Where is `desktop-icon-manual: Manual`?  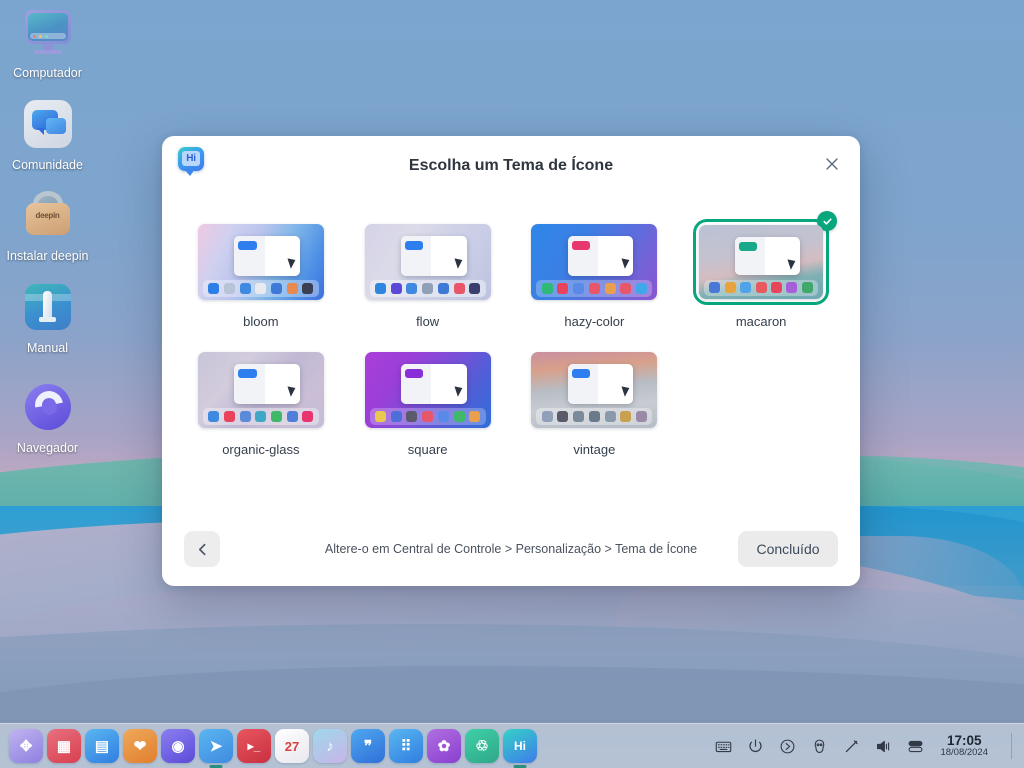
desktop-icon-manual: Manual is located at coordinates (47, 322).